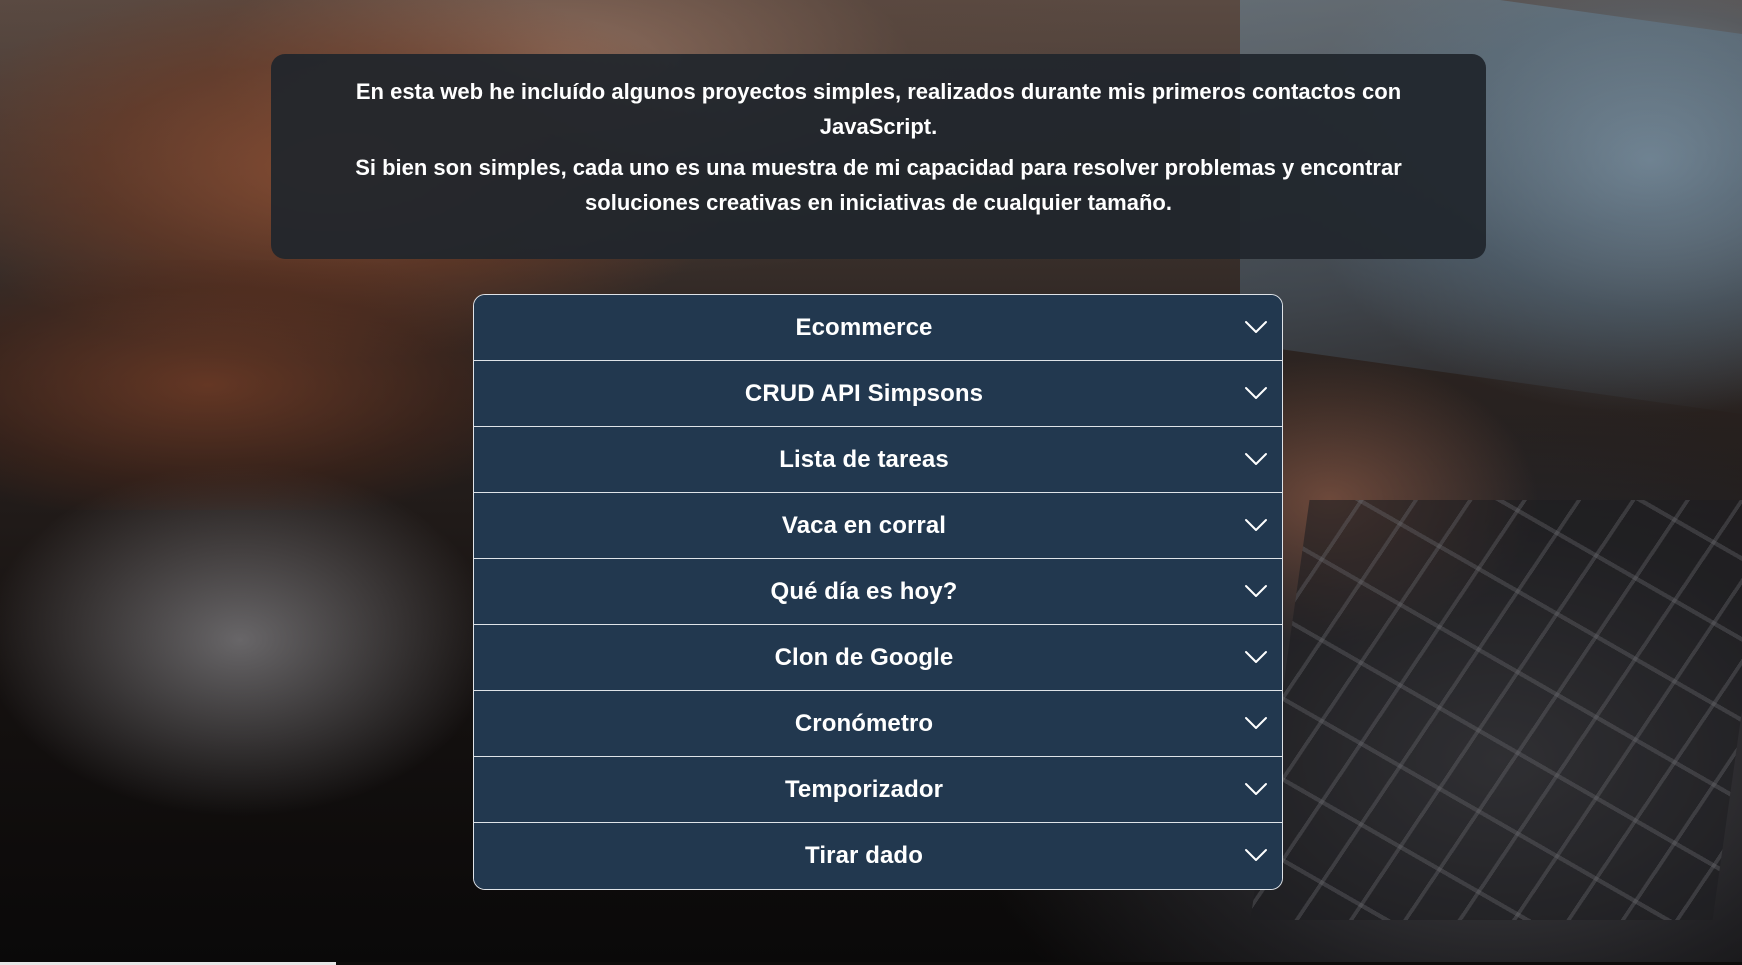 The height and width of the screenshot is (965, 1742). Describe the element at coordinates (864, 723) in the screenshot. I see `accordion-item-title: Cronómetro` at that location.